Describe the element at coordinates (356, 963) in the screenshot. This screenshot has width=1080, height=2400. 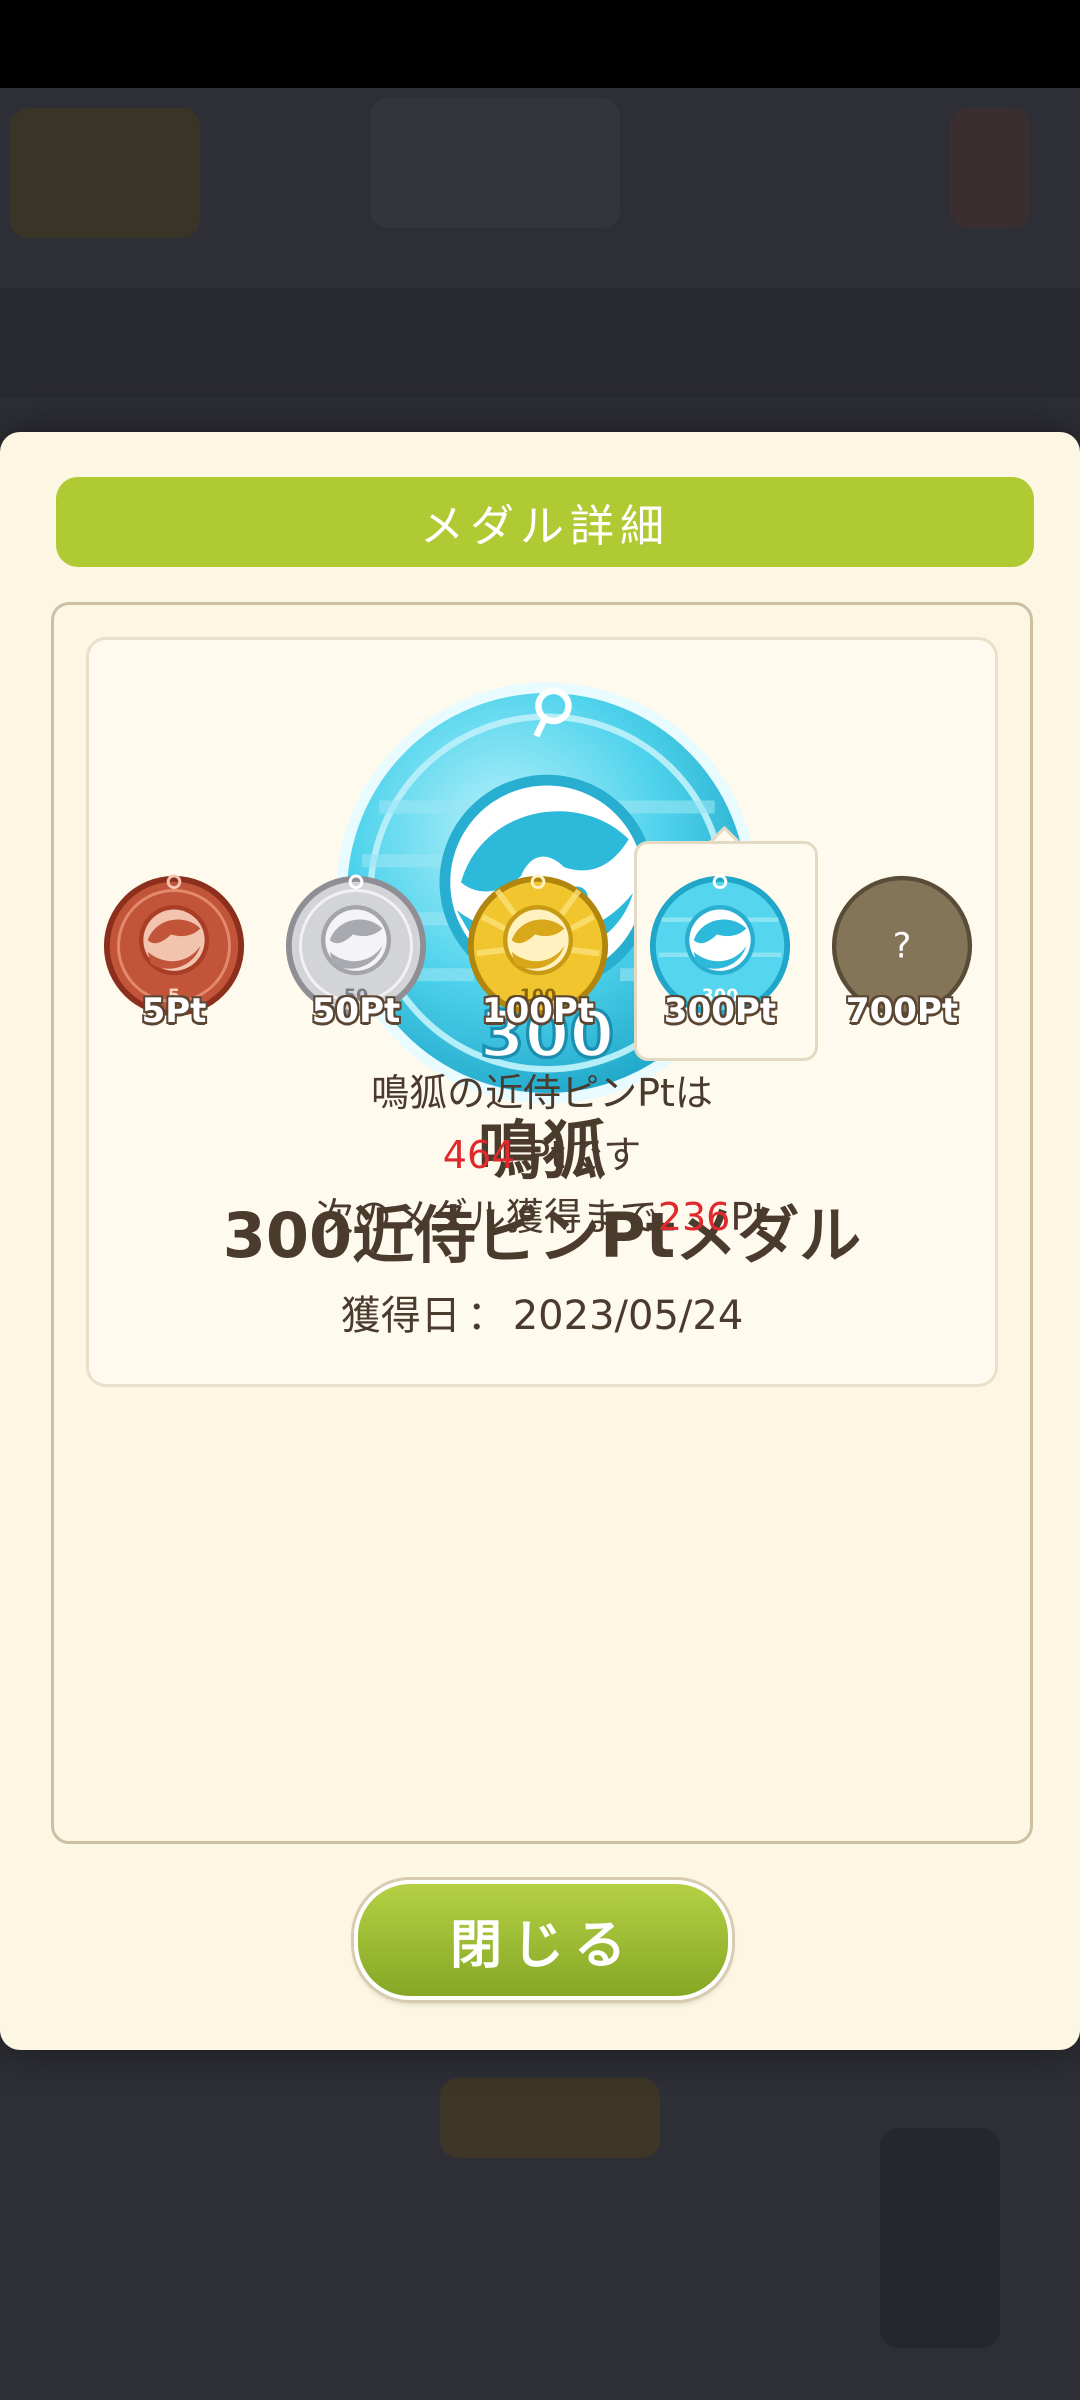
I see `tier-50pt: 50 50Pt` at that location.